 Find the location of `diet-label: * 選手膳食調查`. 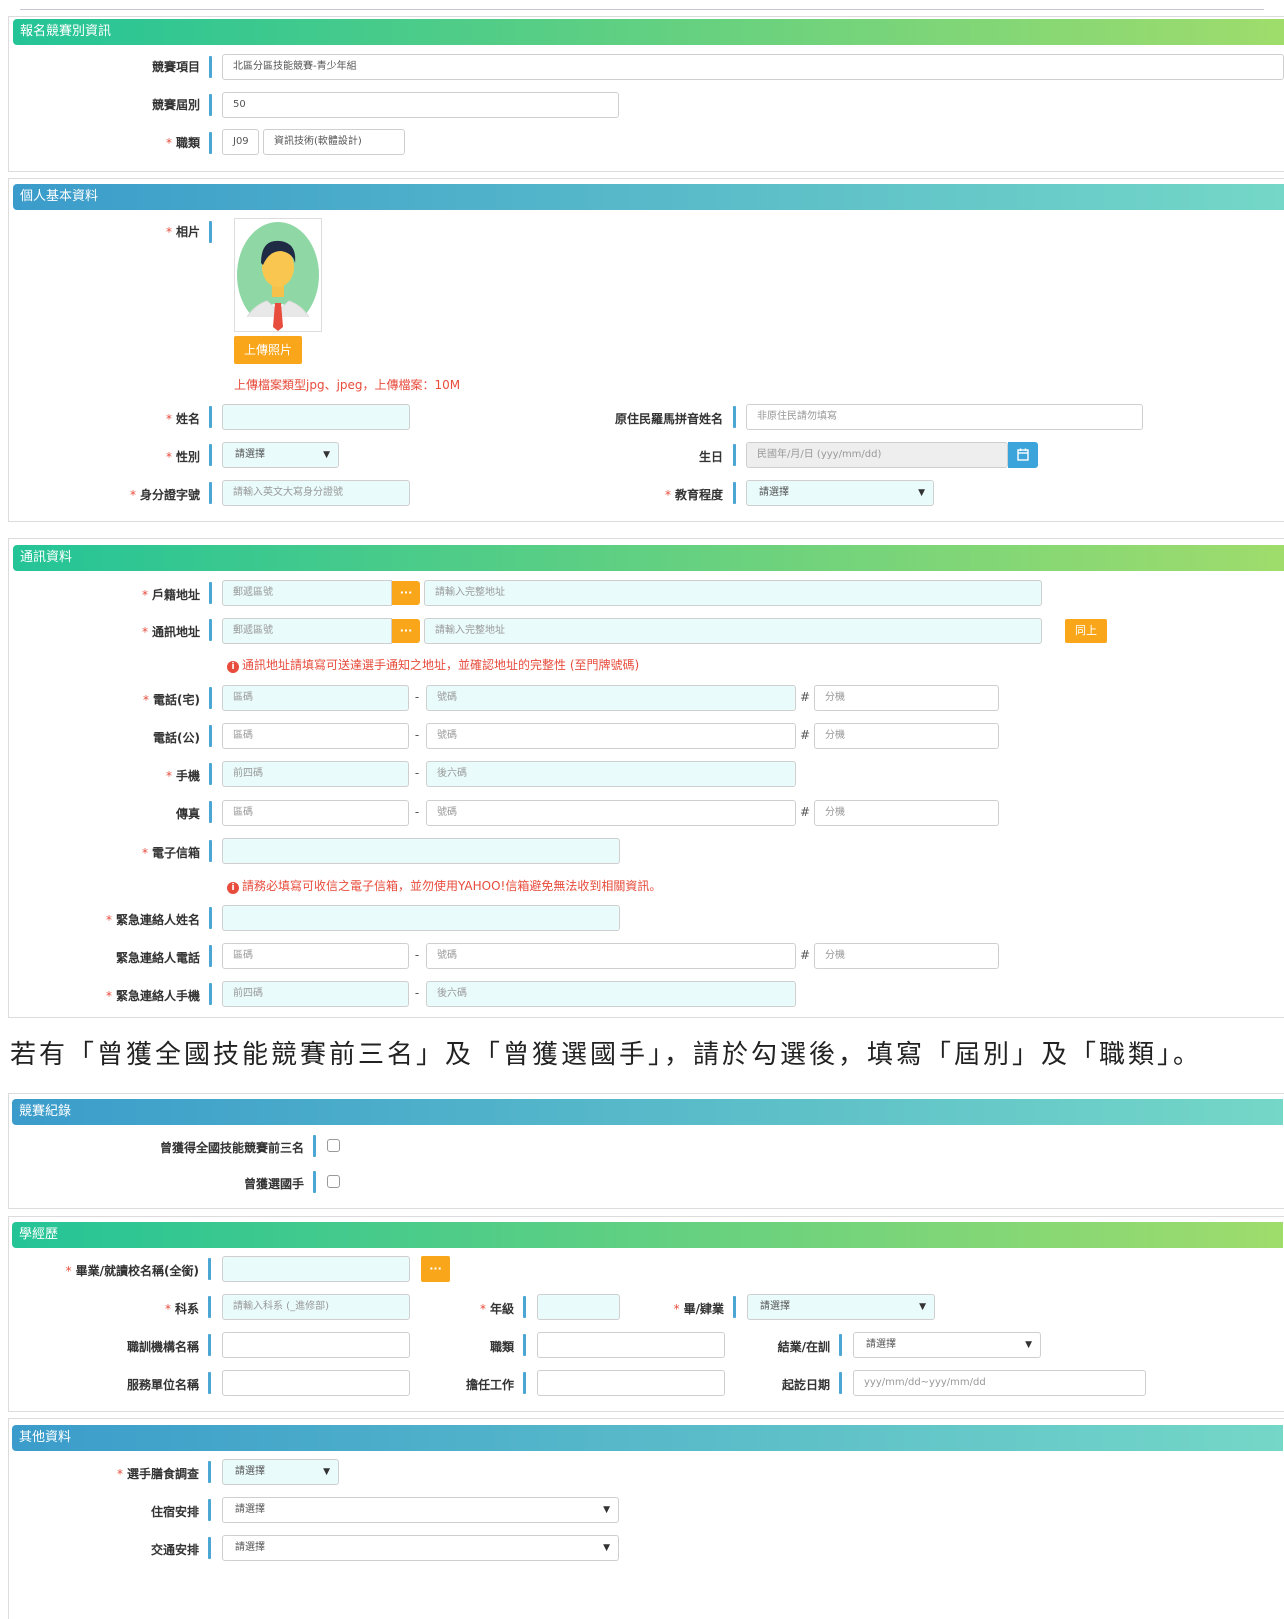

diet-label: * 選手膳食調查 is located at coordinates (157, 1474).